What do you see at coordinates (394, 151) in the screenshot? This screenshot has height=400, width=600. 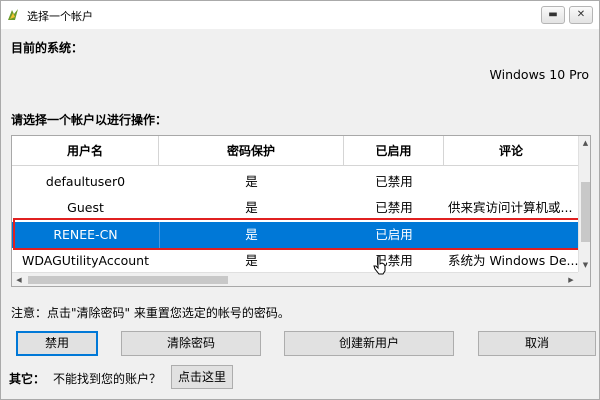 I see `column-header-enabled: 已启用` at bounding box center [394, 151].